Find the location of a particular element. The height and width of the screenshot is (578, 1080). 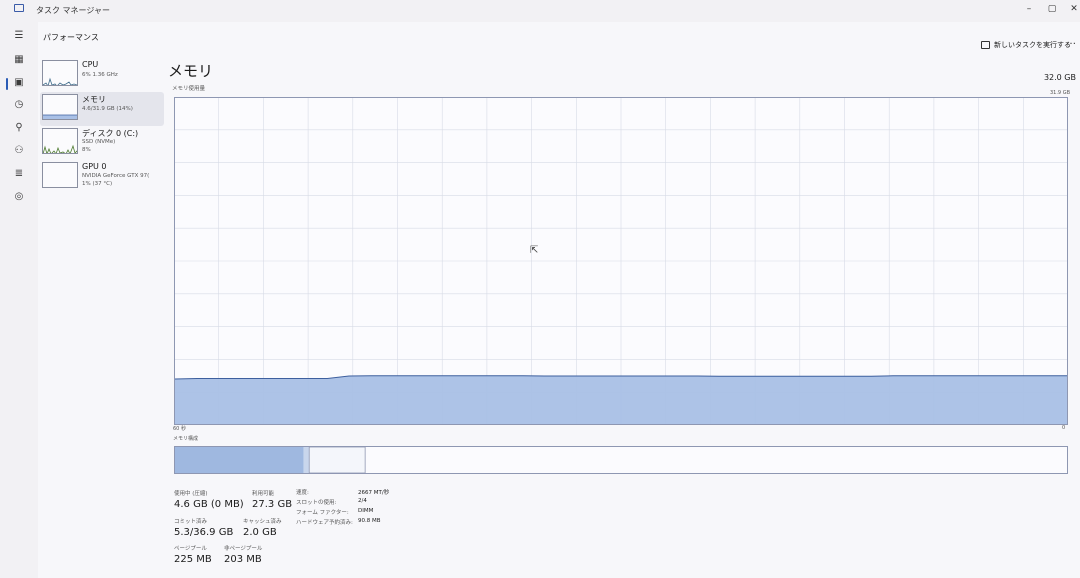

memory-usage-area is located at coordinates (621, 399).